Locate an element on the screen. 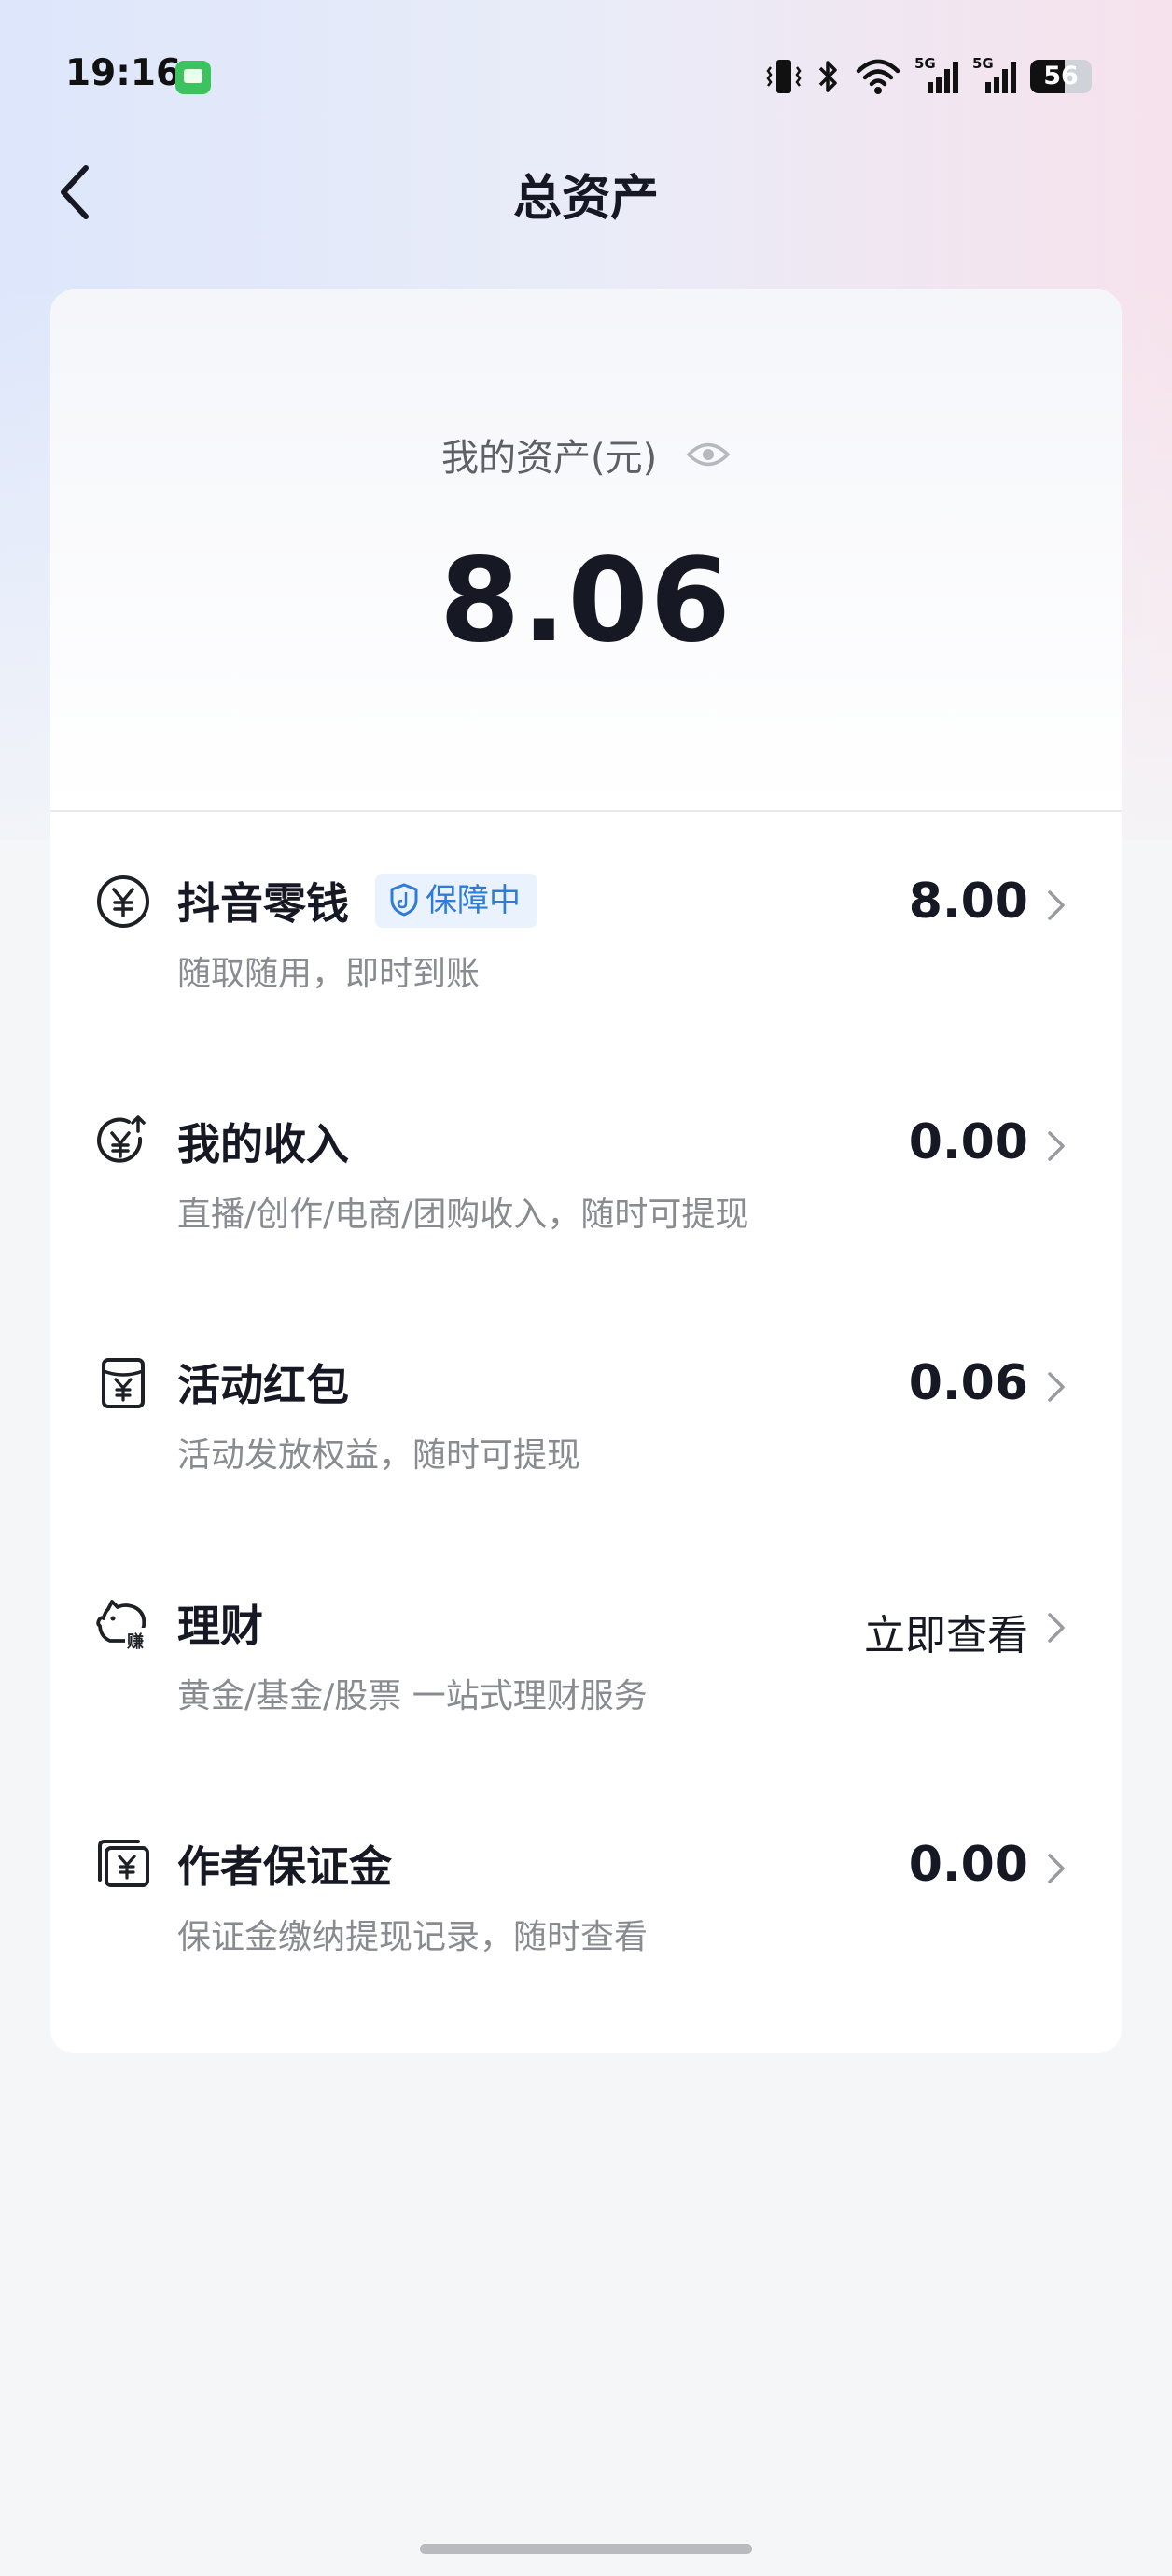 Image resolution: width=1172 pixels, height=2576 pixels. vibrate-icon is located at coordinates (784, 76).